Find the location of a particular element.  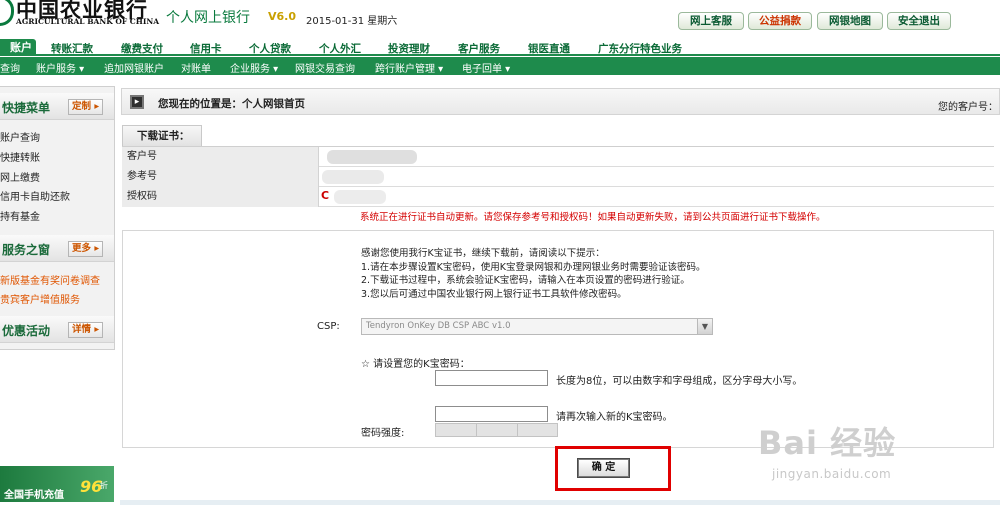

reference-no-row-label: 参考号 is located at coordinates (220, 177).